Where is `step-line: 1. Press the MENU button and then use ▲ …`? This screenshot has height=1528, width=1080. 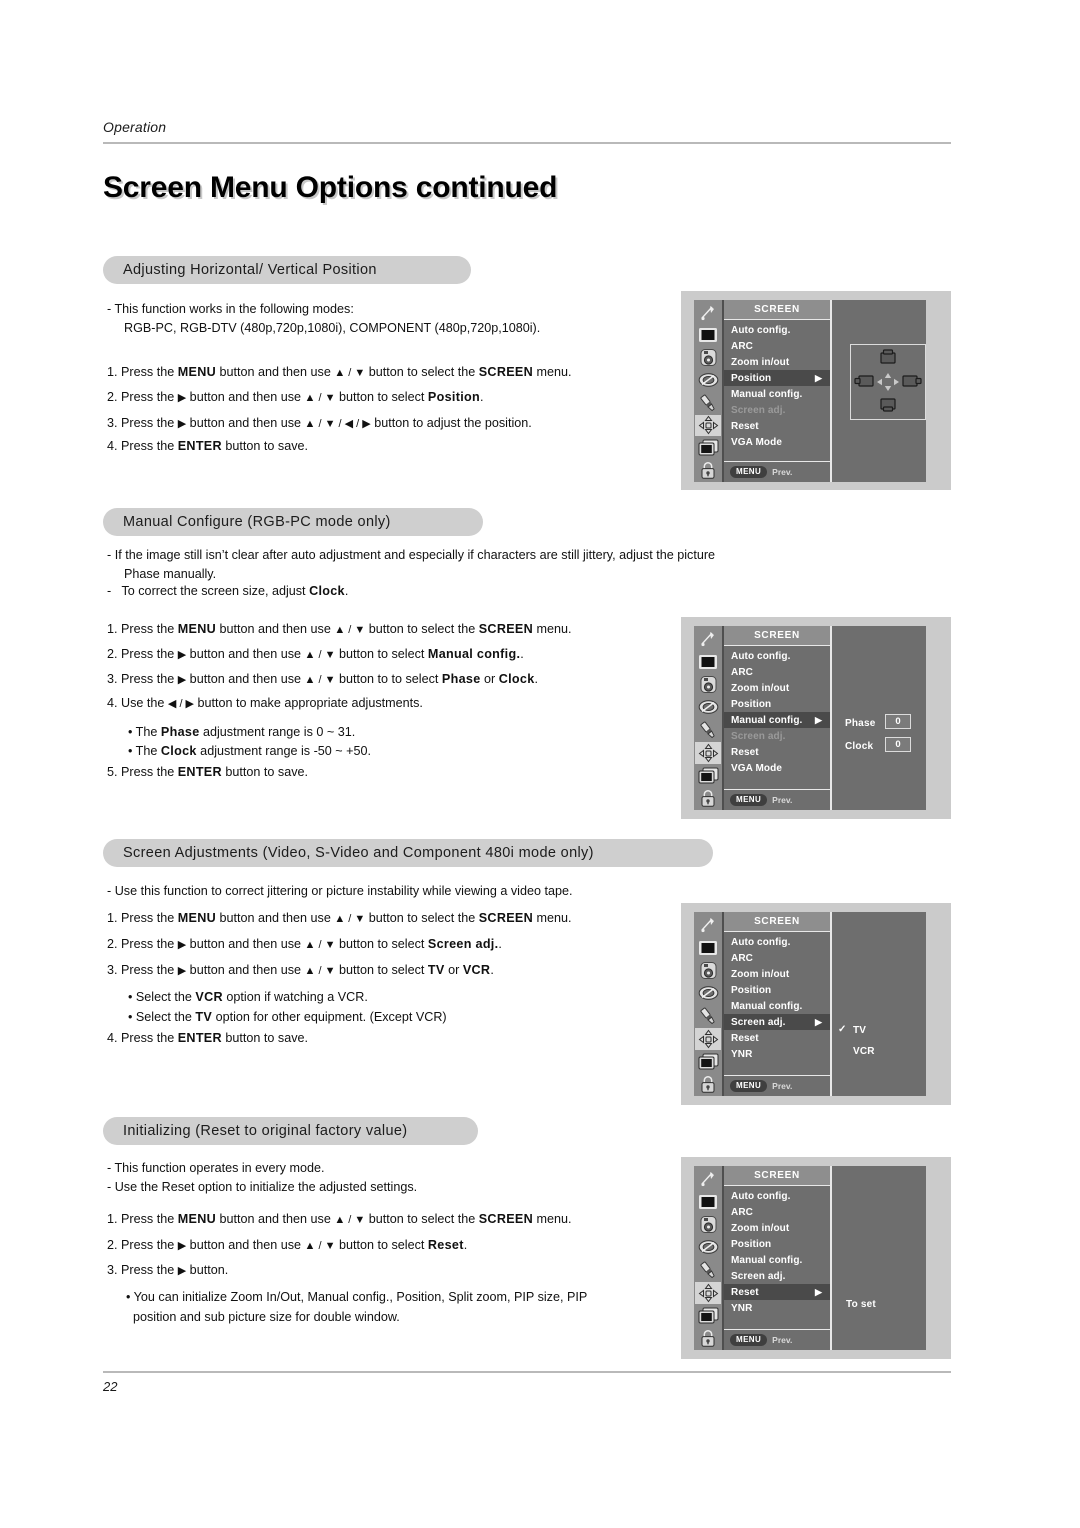
step-line: 1. Press the MENU button and then use ▲ … is located at coordinates (339, 1219).